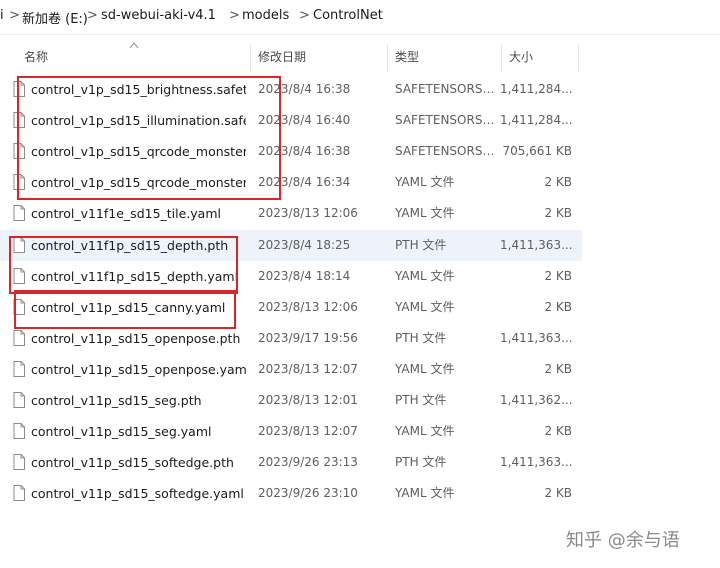 Image resolution: width=720 pixels, height=568 pixels. What do you see at coordinates (407, 57) in the screenshot?
I see `column-header-type: 类型` at bounding box center [407, 57].